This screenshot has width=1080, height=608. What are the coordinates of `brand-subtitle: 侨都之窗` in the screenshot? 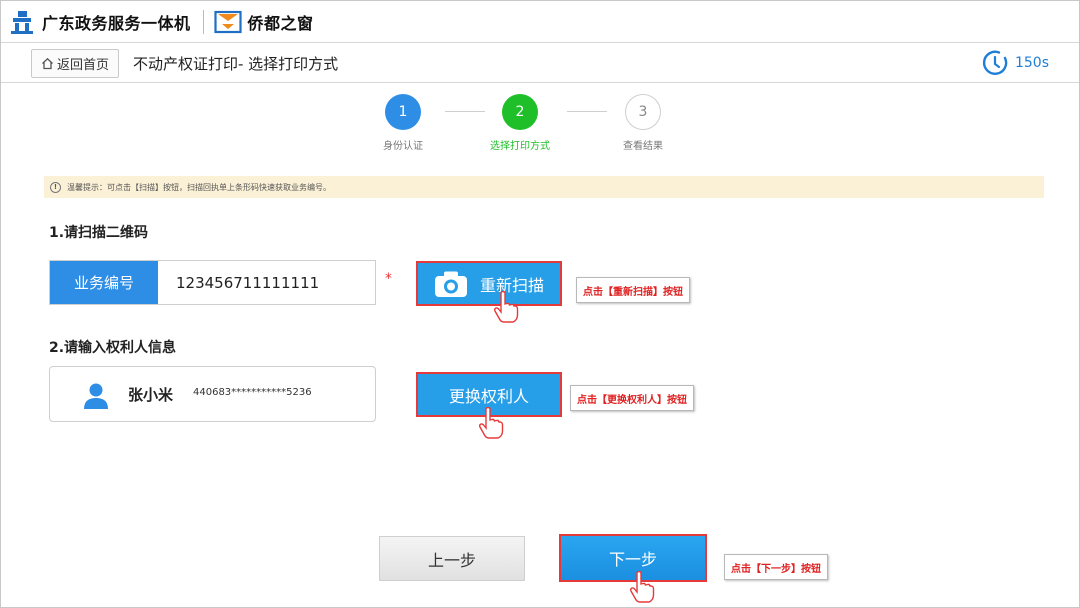 It's located at (281, 22).